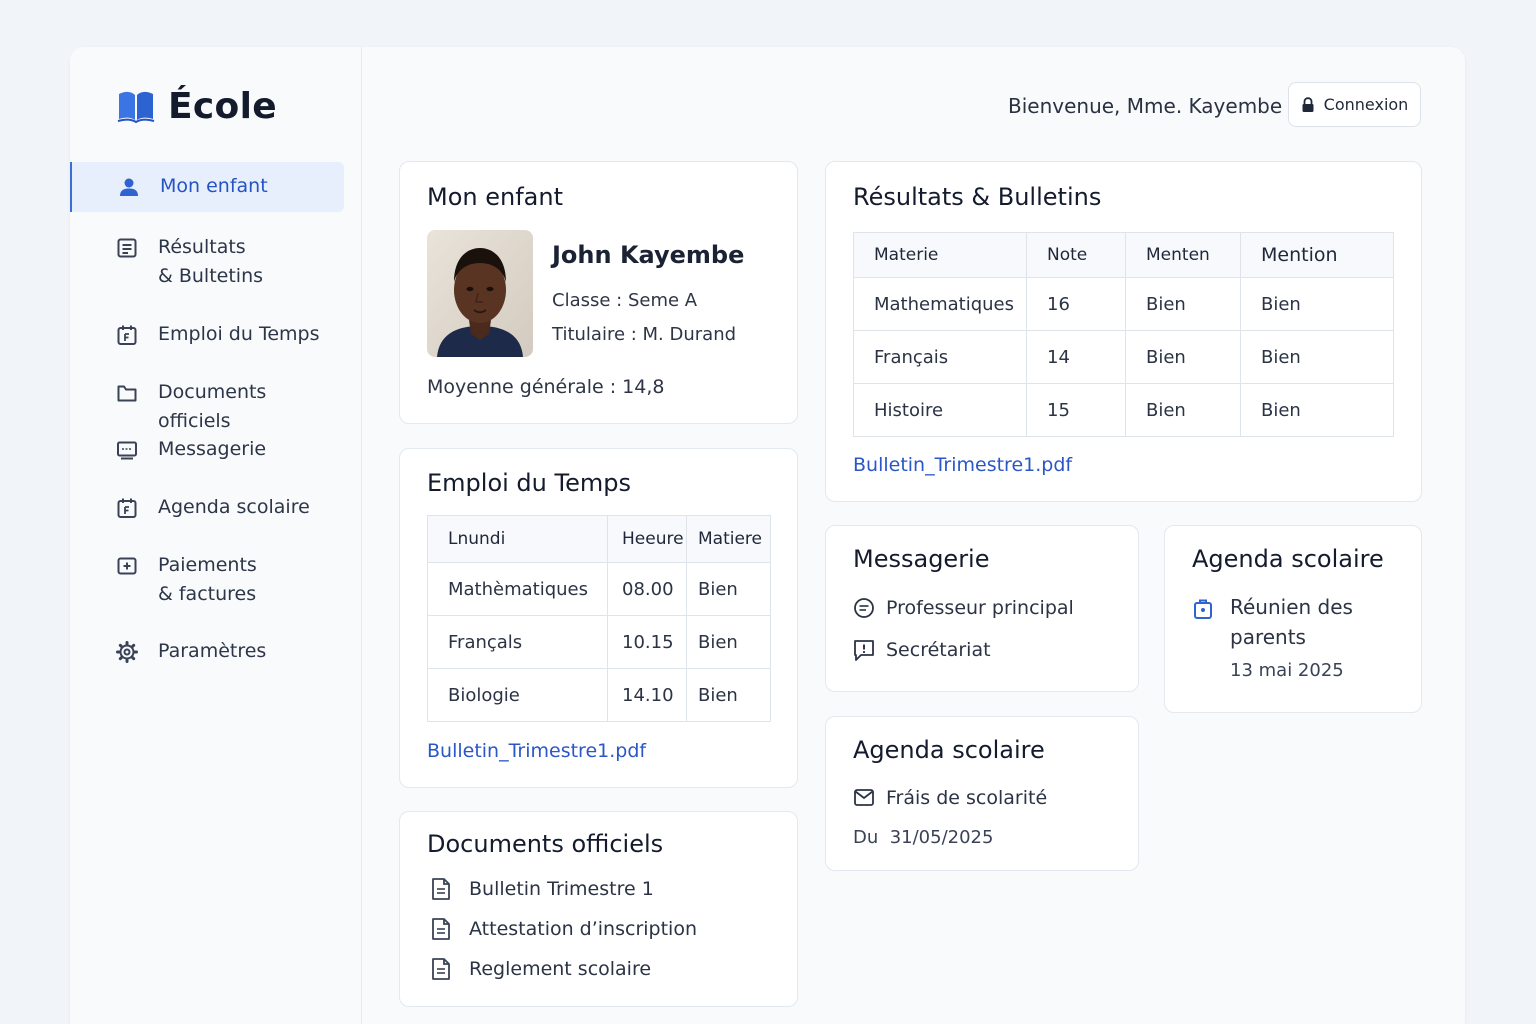  I want to click on sidebar-item-label: Mon enfant, so click(214, 186).